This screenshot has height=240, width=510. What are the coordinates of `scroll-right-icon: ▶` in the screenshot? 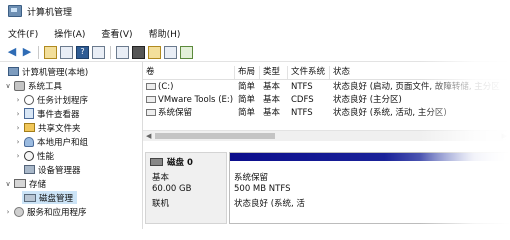 It's located at (504, 136).